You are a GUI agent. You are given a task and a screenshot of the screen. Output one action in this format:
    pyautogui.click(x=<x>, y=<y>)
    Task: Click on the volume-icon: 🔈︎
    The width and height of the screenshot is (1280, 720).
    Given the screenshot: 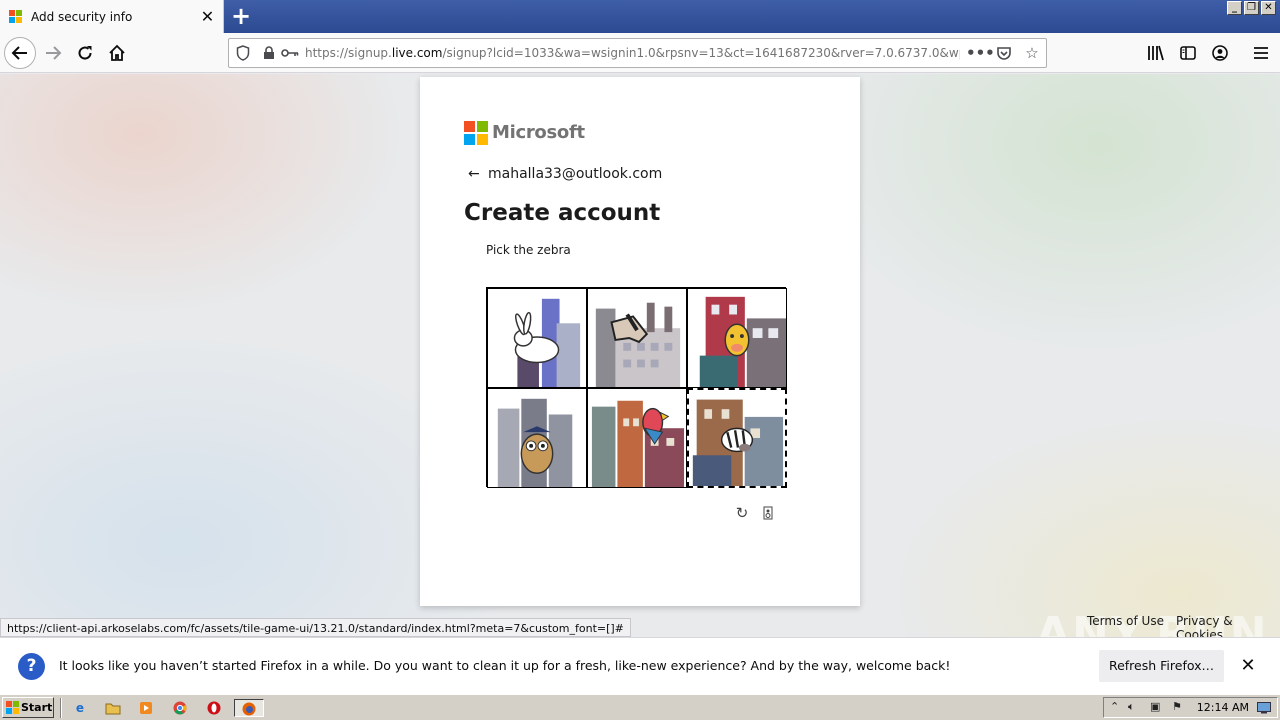 What is the action you would take?
    pyautogui.click(x=1131, y=707)
    